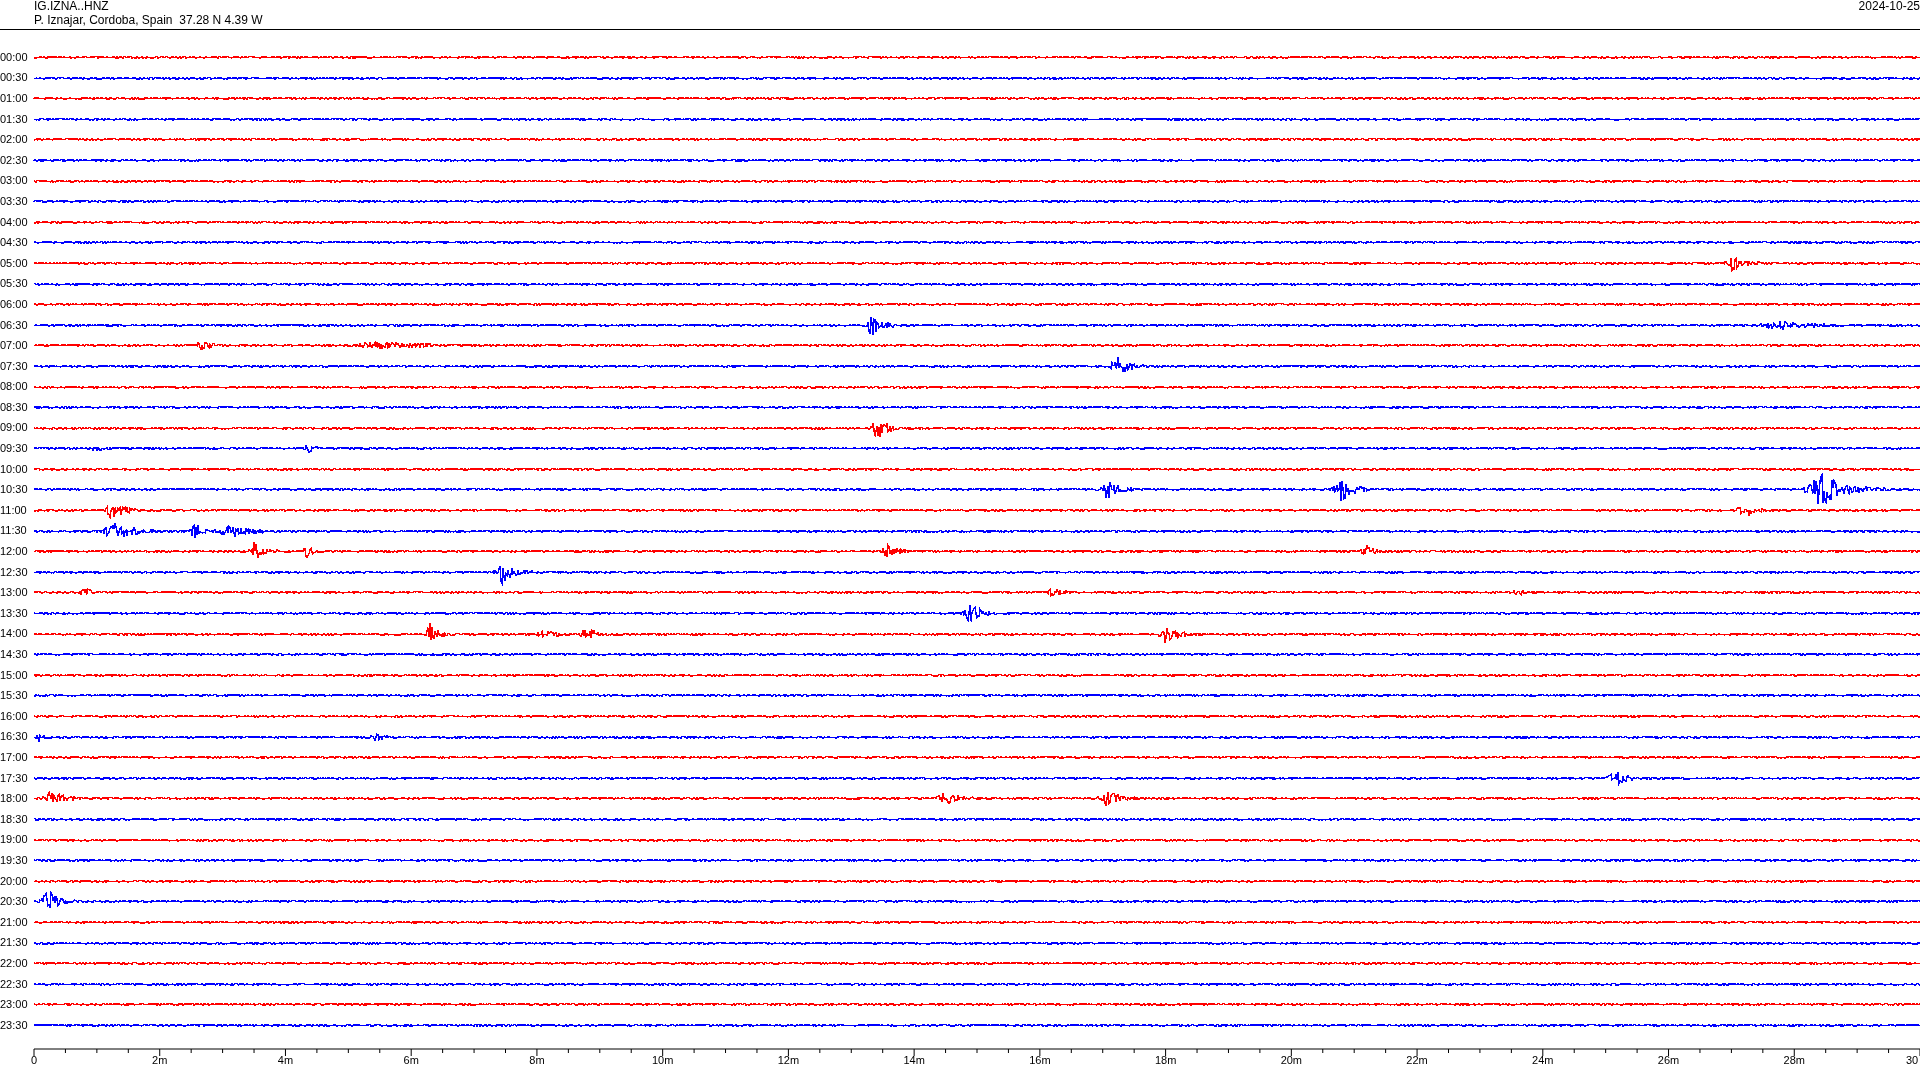  Describe the element at coordinates (1165, 1060) in the screenshot. I see `axis-tick-label: 18m` at that location.